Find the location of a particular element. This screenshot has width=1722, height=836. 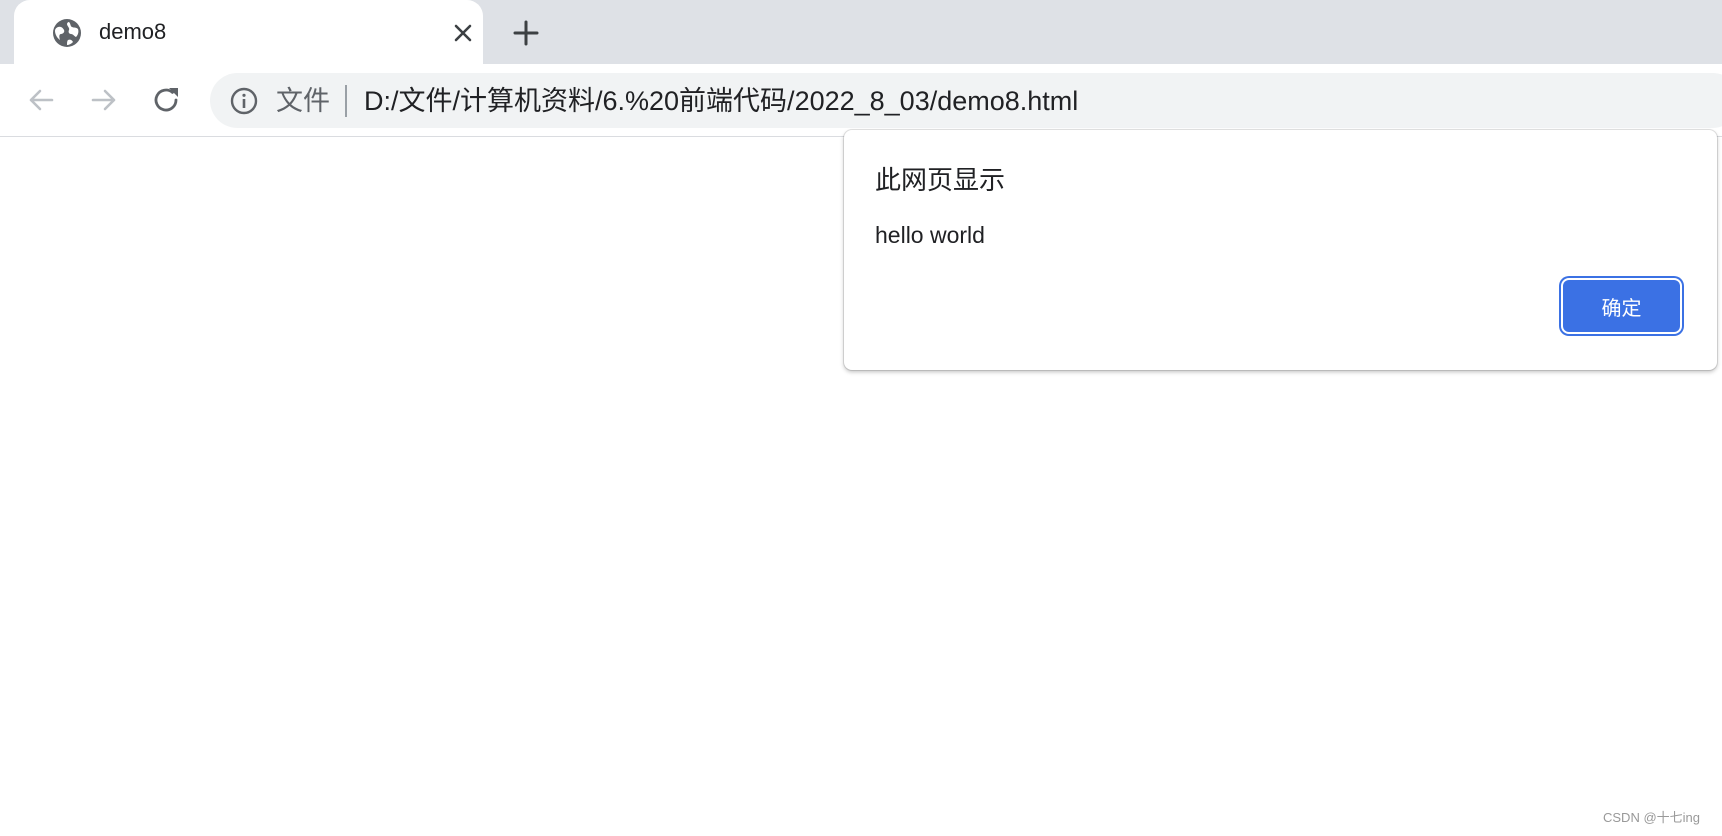

dialog-title: 此网页显示 is located at coordinates (940, 180).